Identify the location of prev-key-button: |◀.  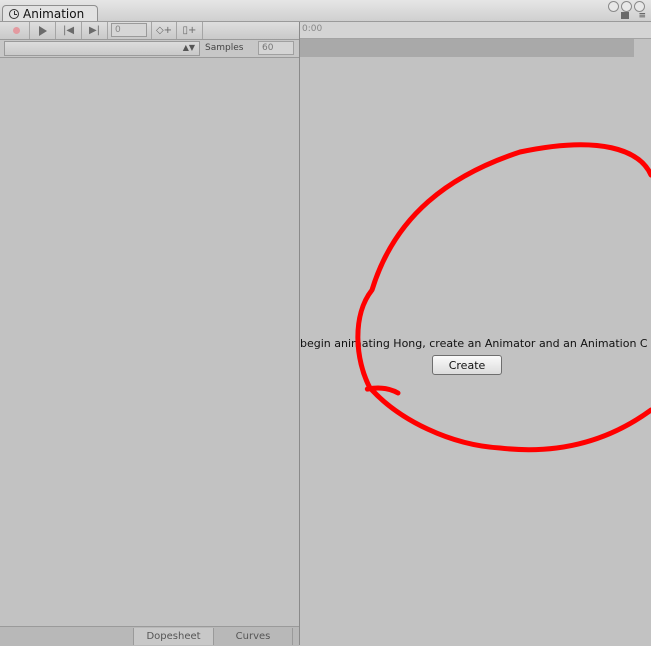
(69, 30).